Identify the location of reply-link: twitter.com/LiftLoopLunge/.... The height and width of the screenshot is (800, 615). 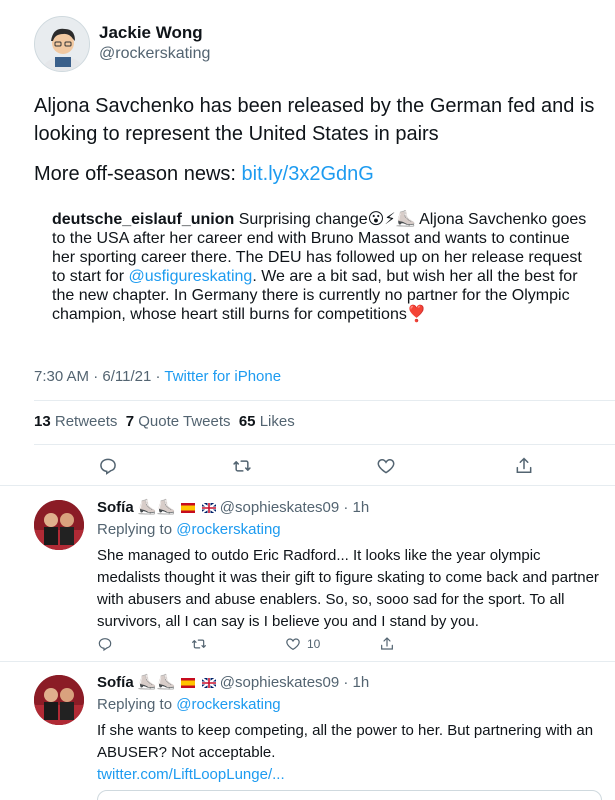
(349, 775).